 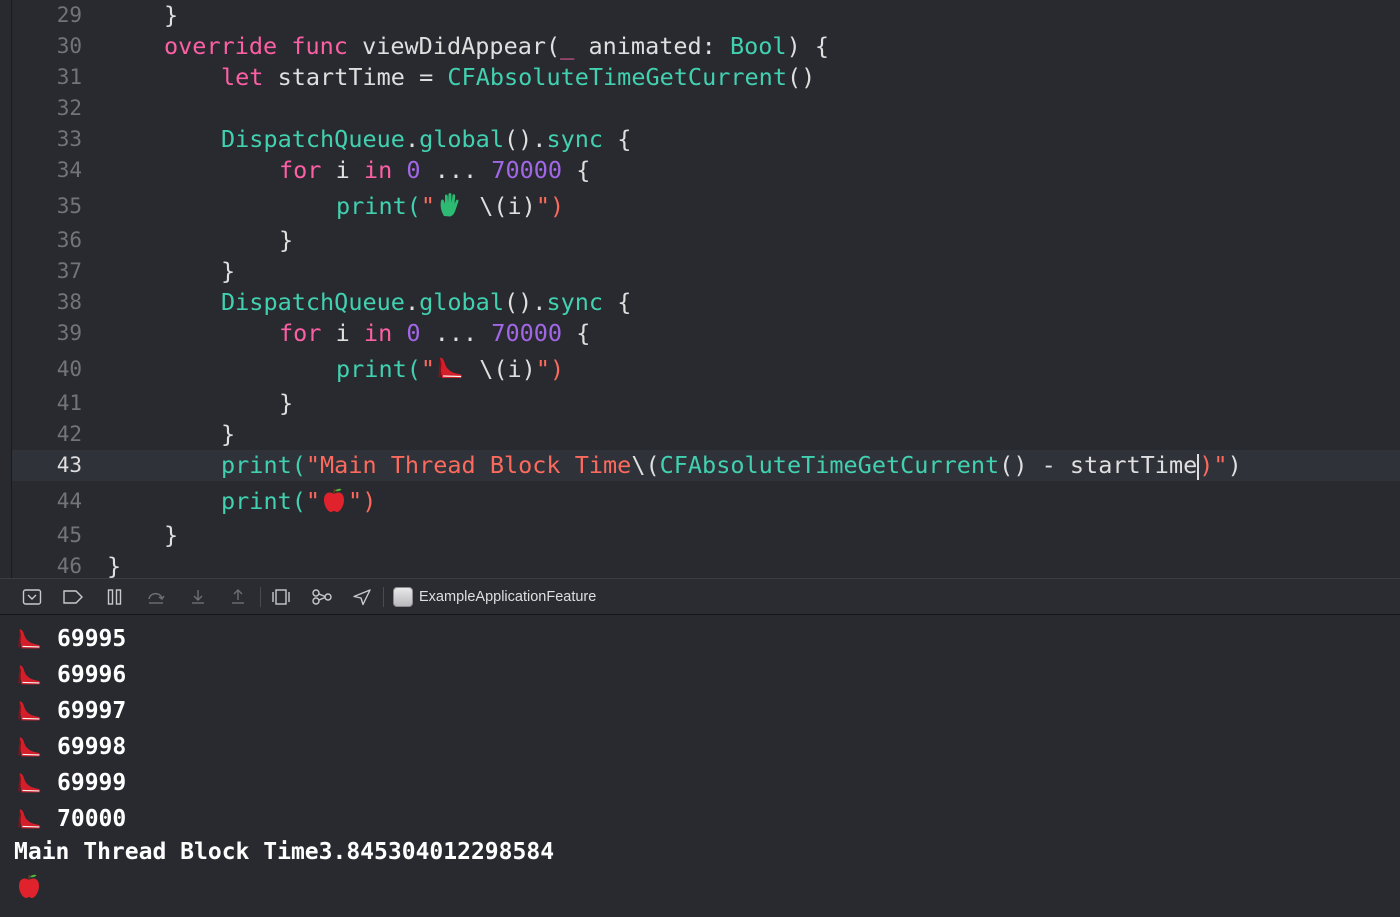 What do you see at coordinates (69, 108) in the screenshot?
I see `line-number: 32` at bounding box center [69, 108].